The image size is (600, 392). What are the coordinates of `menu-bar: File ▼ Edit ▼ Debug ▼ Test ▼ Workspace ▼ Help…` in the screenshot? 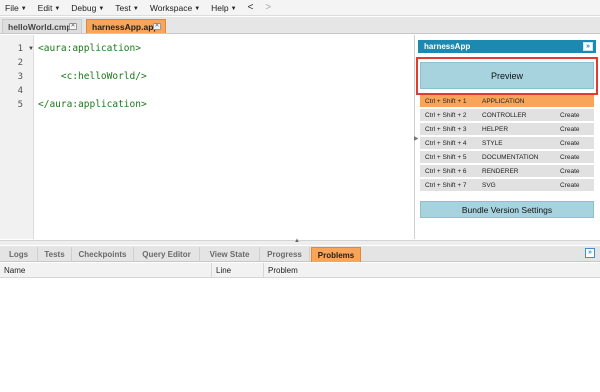 It's located at (300, 8).